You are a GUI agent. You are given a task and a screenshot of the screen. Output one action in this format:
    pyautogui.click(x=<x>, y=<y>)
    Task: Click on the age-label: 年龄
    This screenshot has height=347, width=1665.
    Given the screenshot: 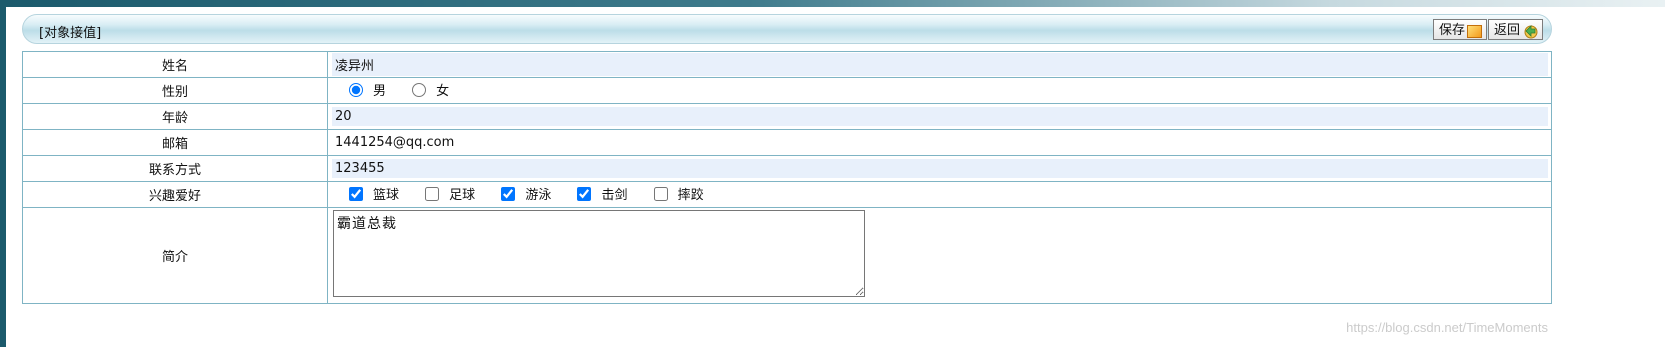 What is the action you would take?
    pyautogui.click(x=175, y=116)
    